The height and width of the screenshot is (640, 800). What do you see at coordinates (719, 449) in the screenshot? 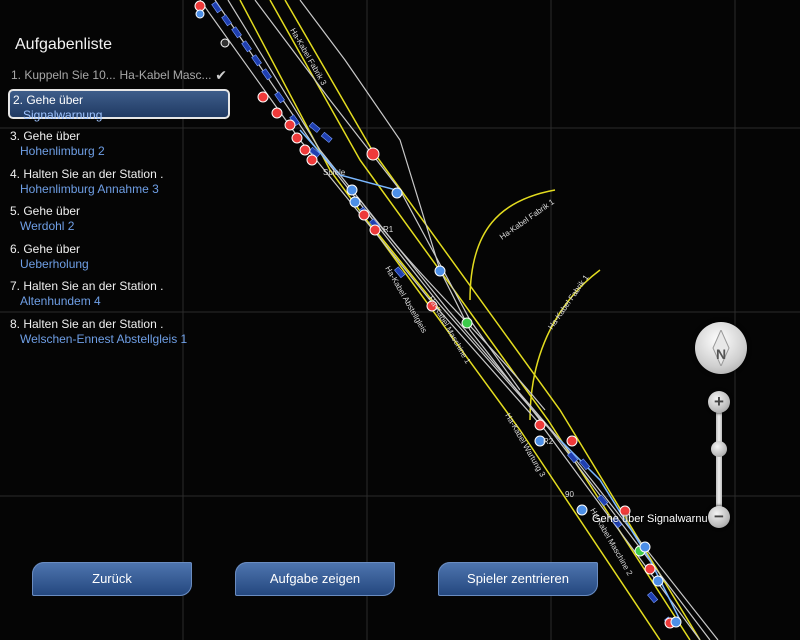
I see `zoom-slider-handle` at bounding box center [719, 449].